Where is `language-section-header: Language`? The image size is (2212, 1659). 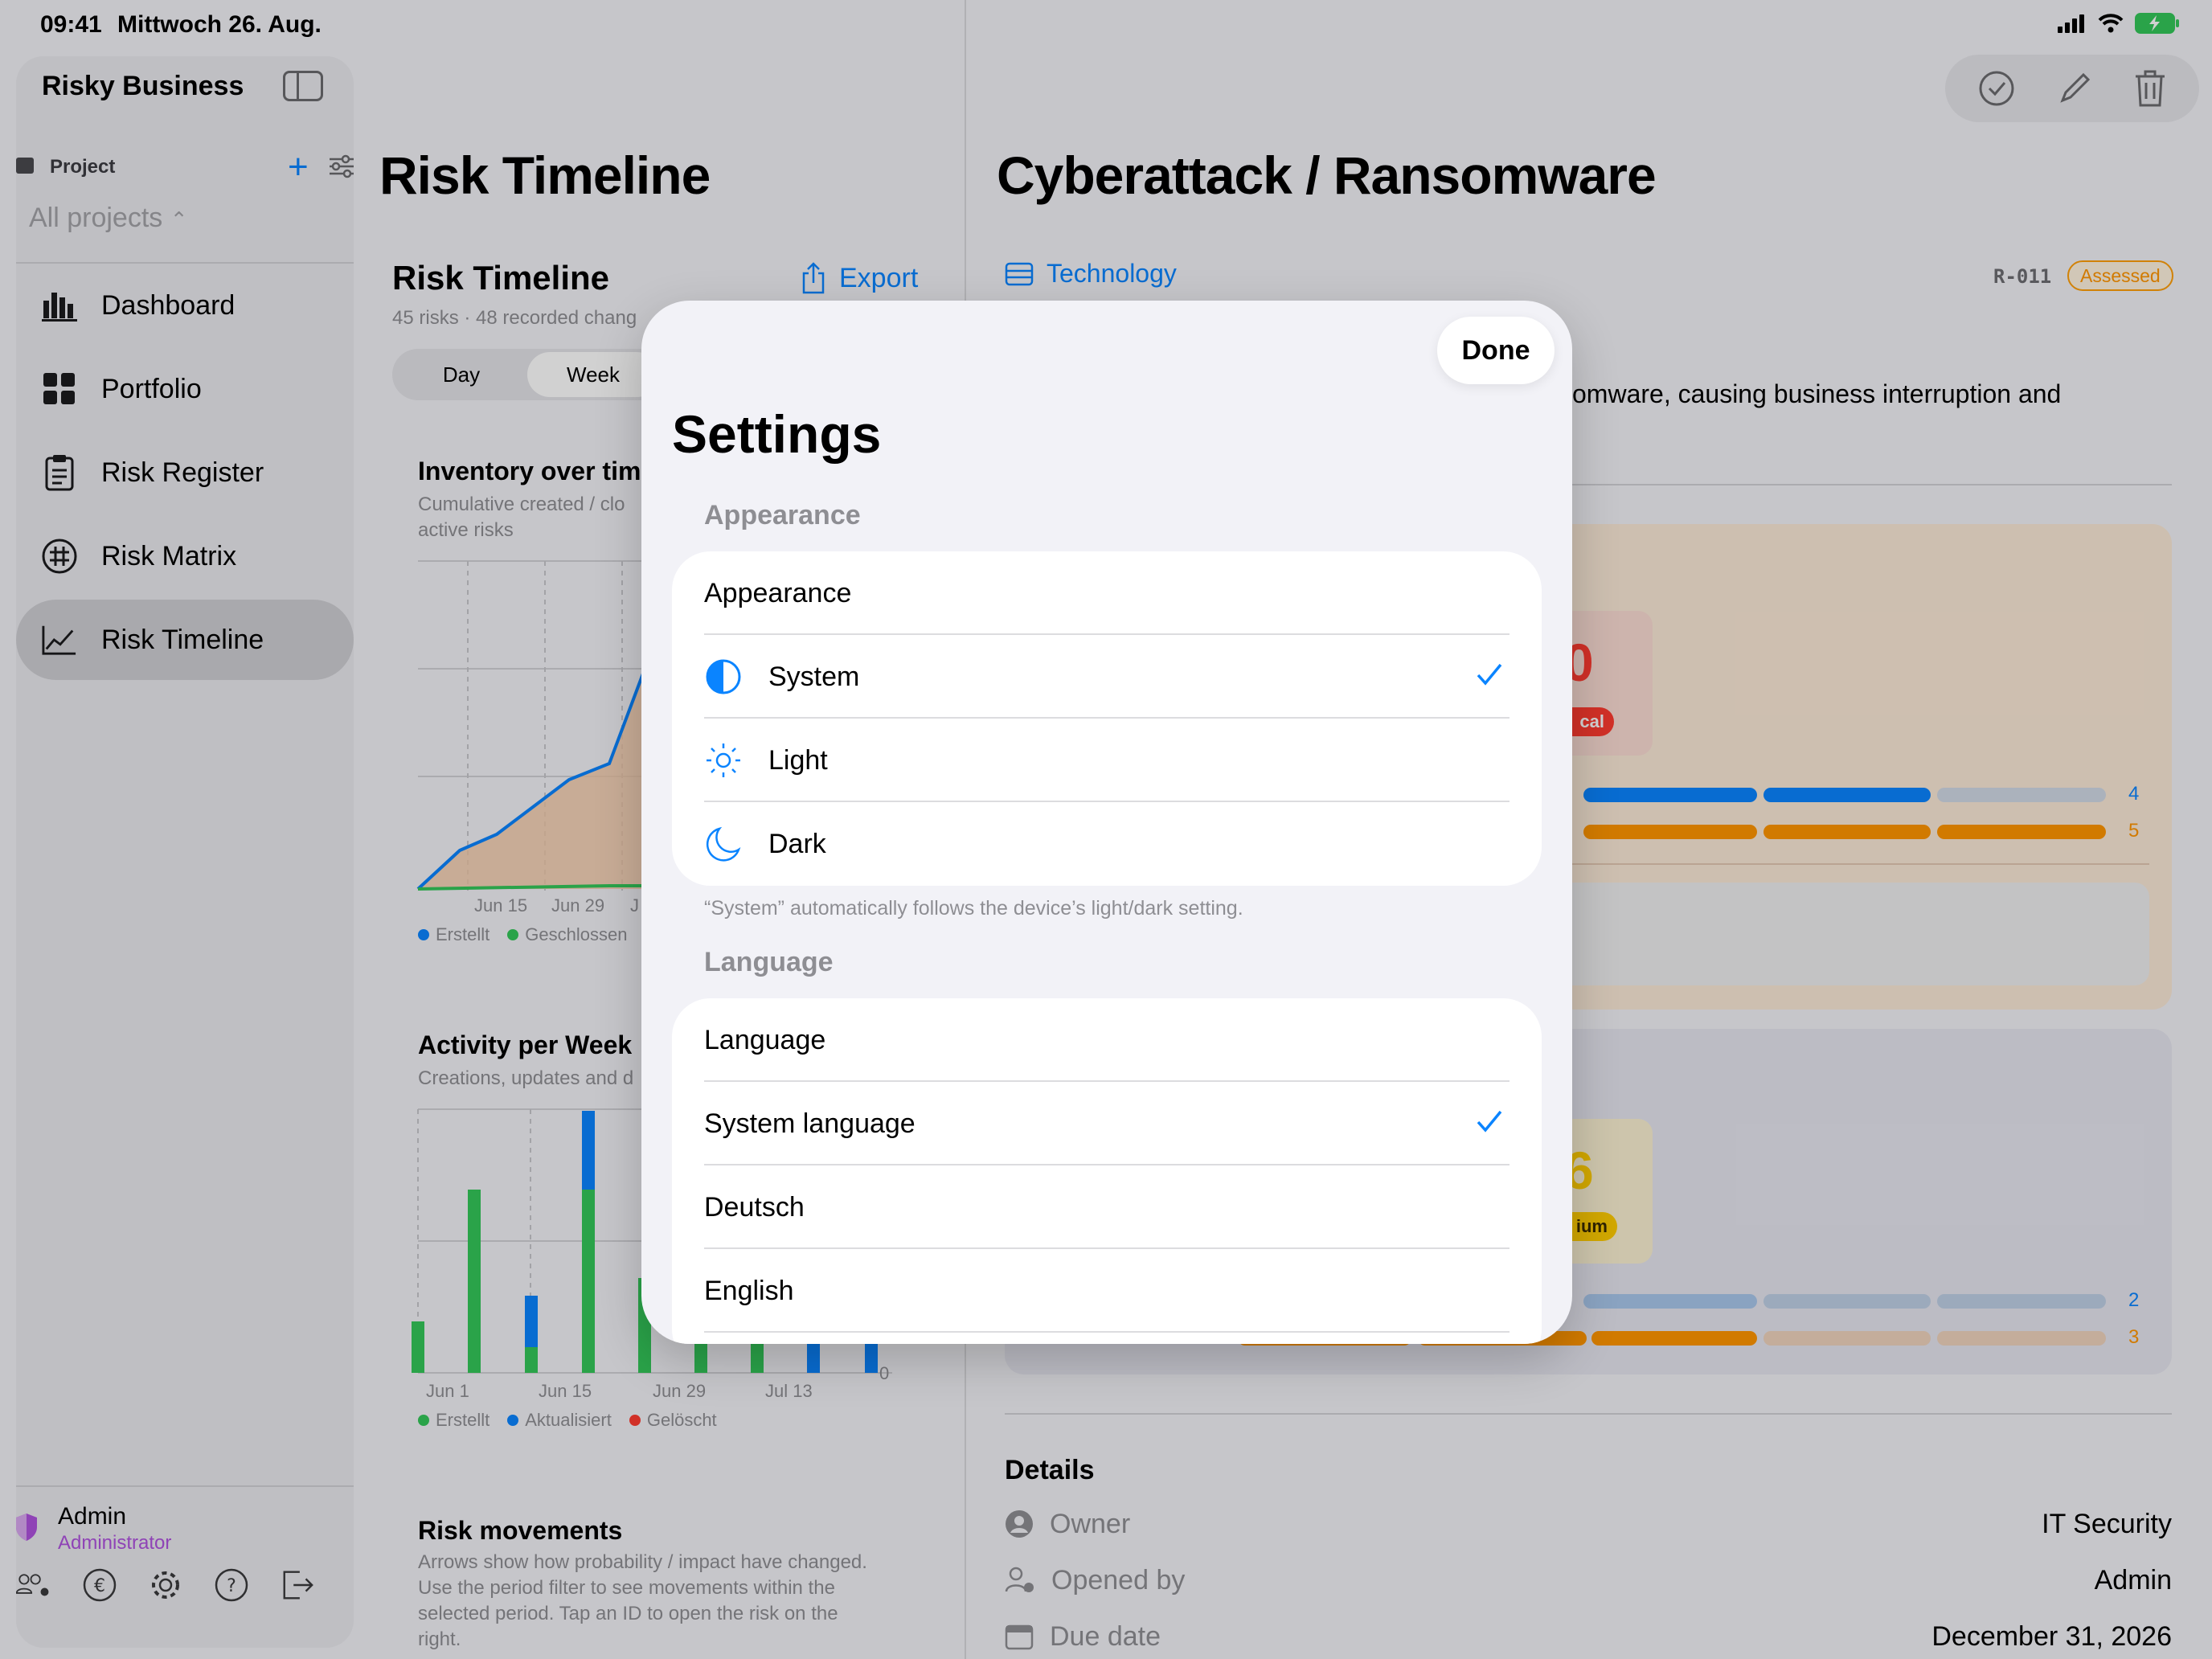 language-section-header: Language is located at coordinates (769, 962).